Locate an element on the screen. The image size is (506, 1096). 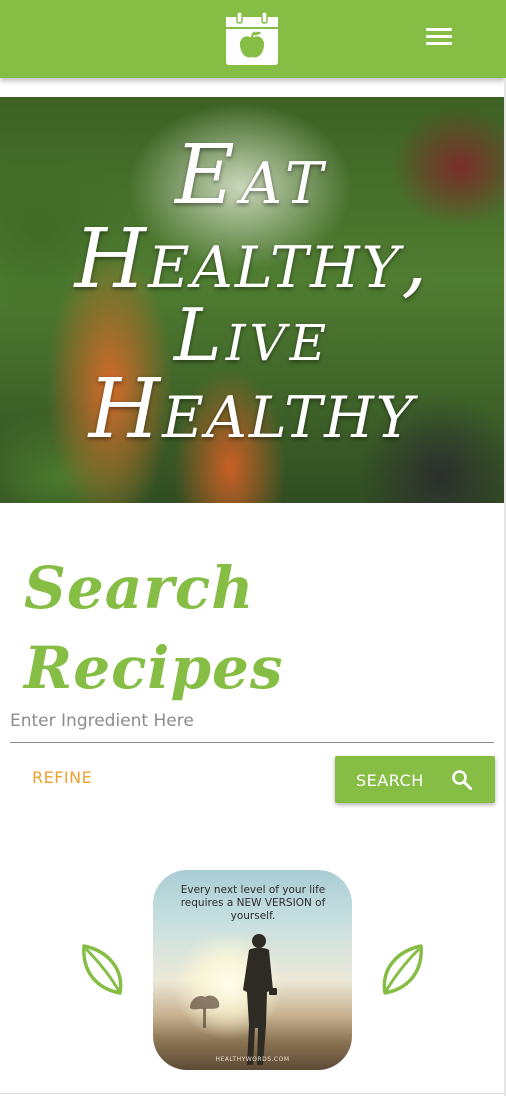
divider is located at coordinates (252, 1093).